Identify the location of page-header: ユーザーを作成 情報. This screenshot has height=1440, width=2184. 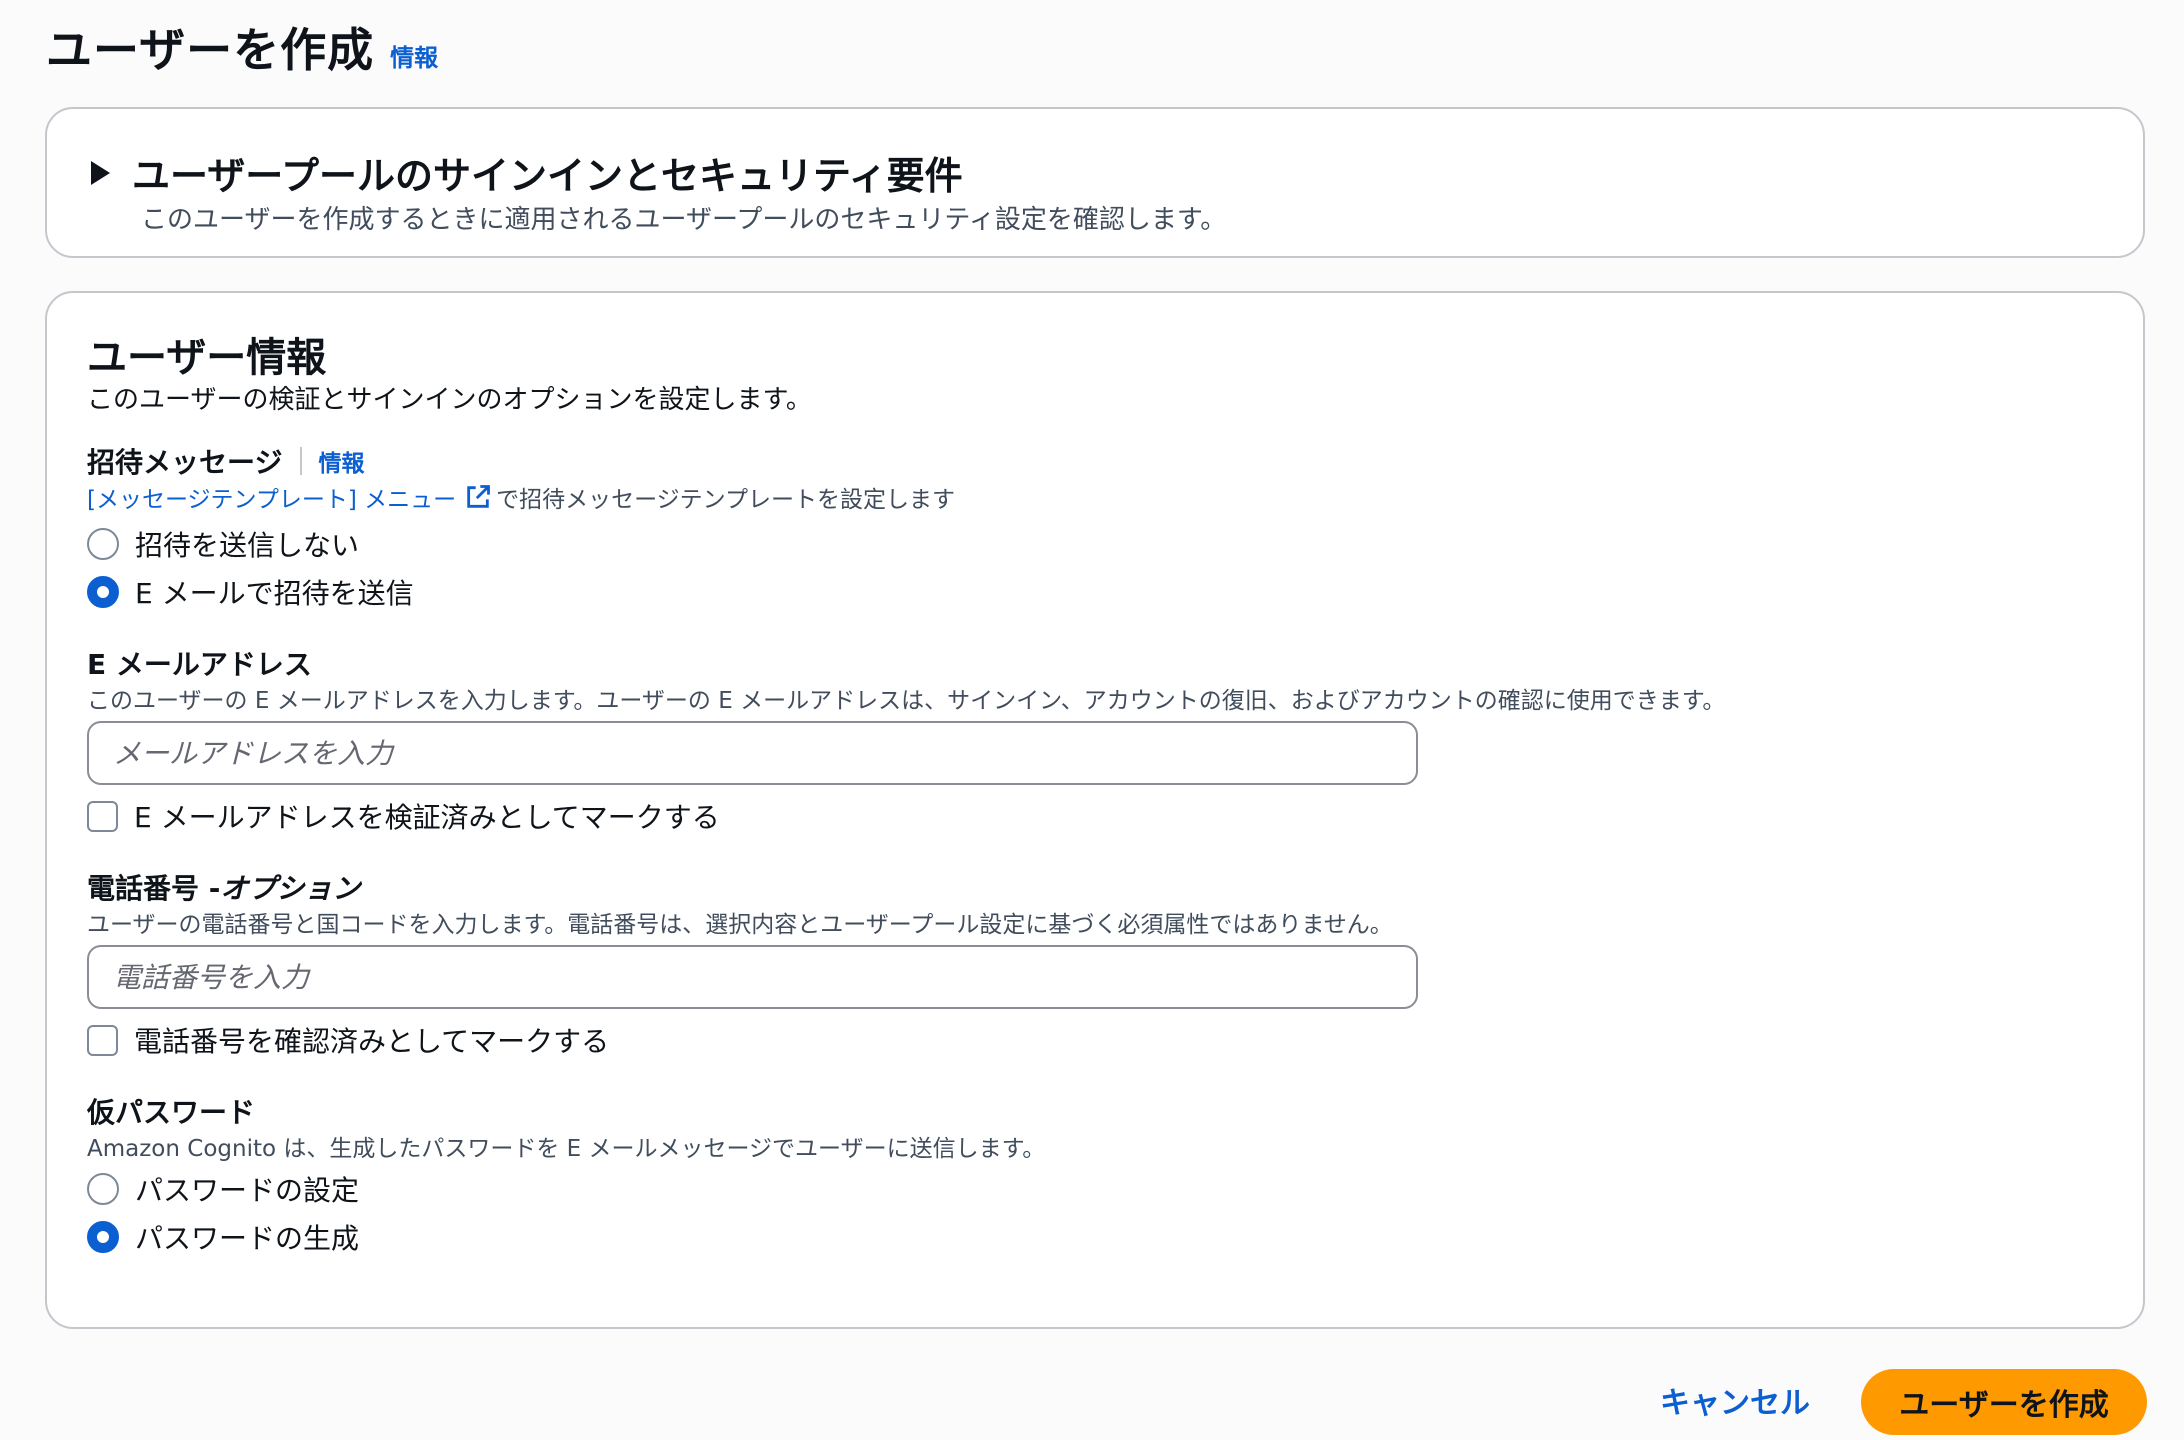
(242, 47).